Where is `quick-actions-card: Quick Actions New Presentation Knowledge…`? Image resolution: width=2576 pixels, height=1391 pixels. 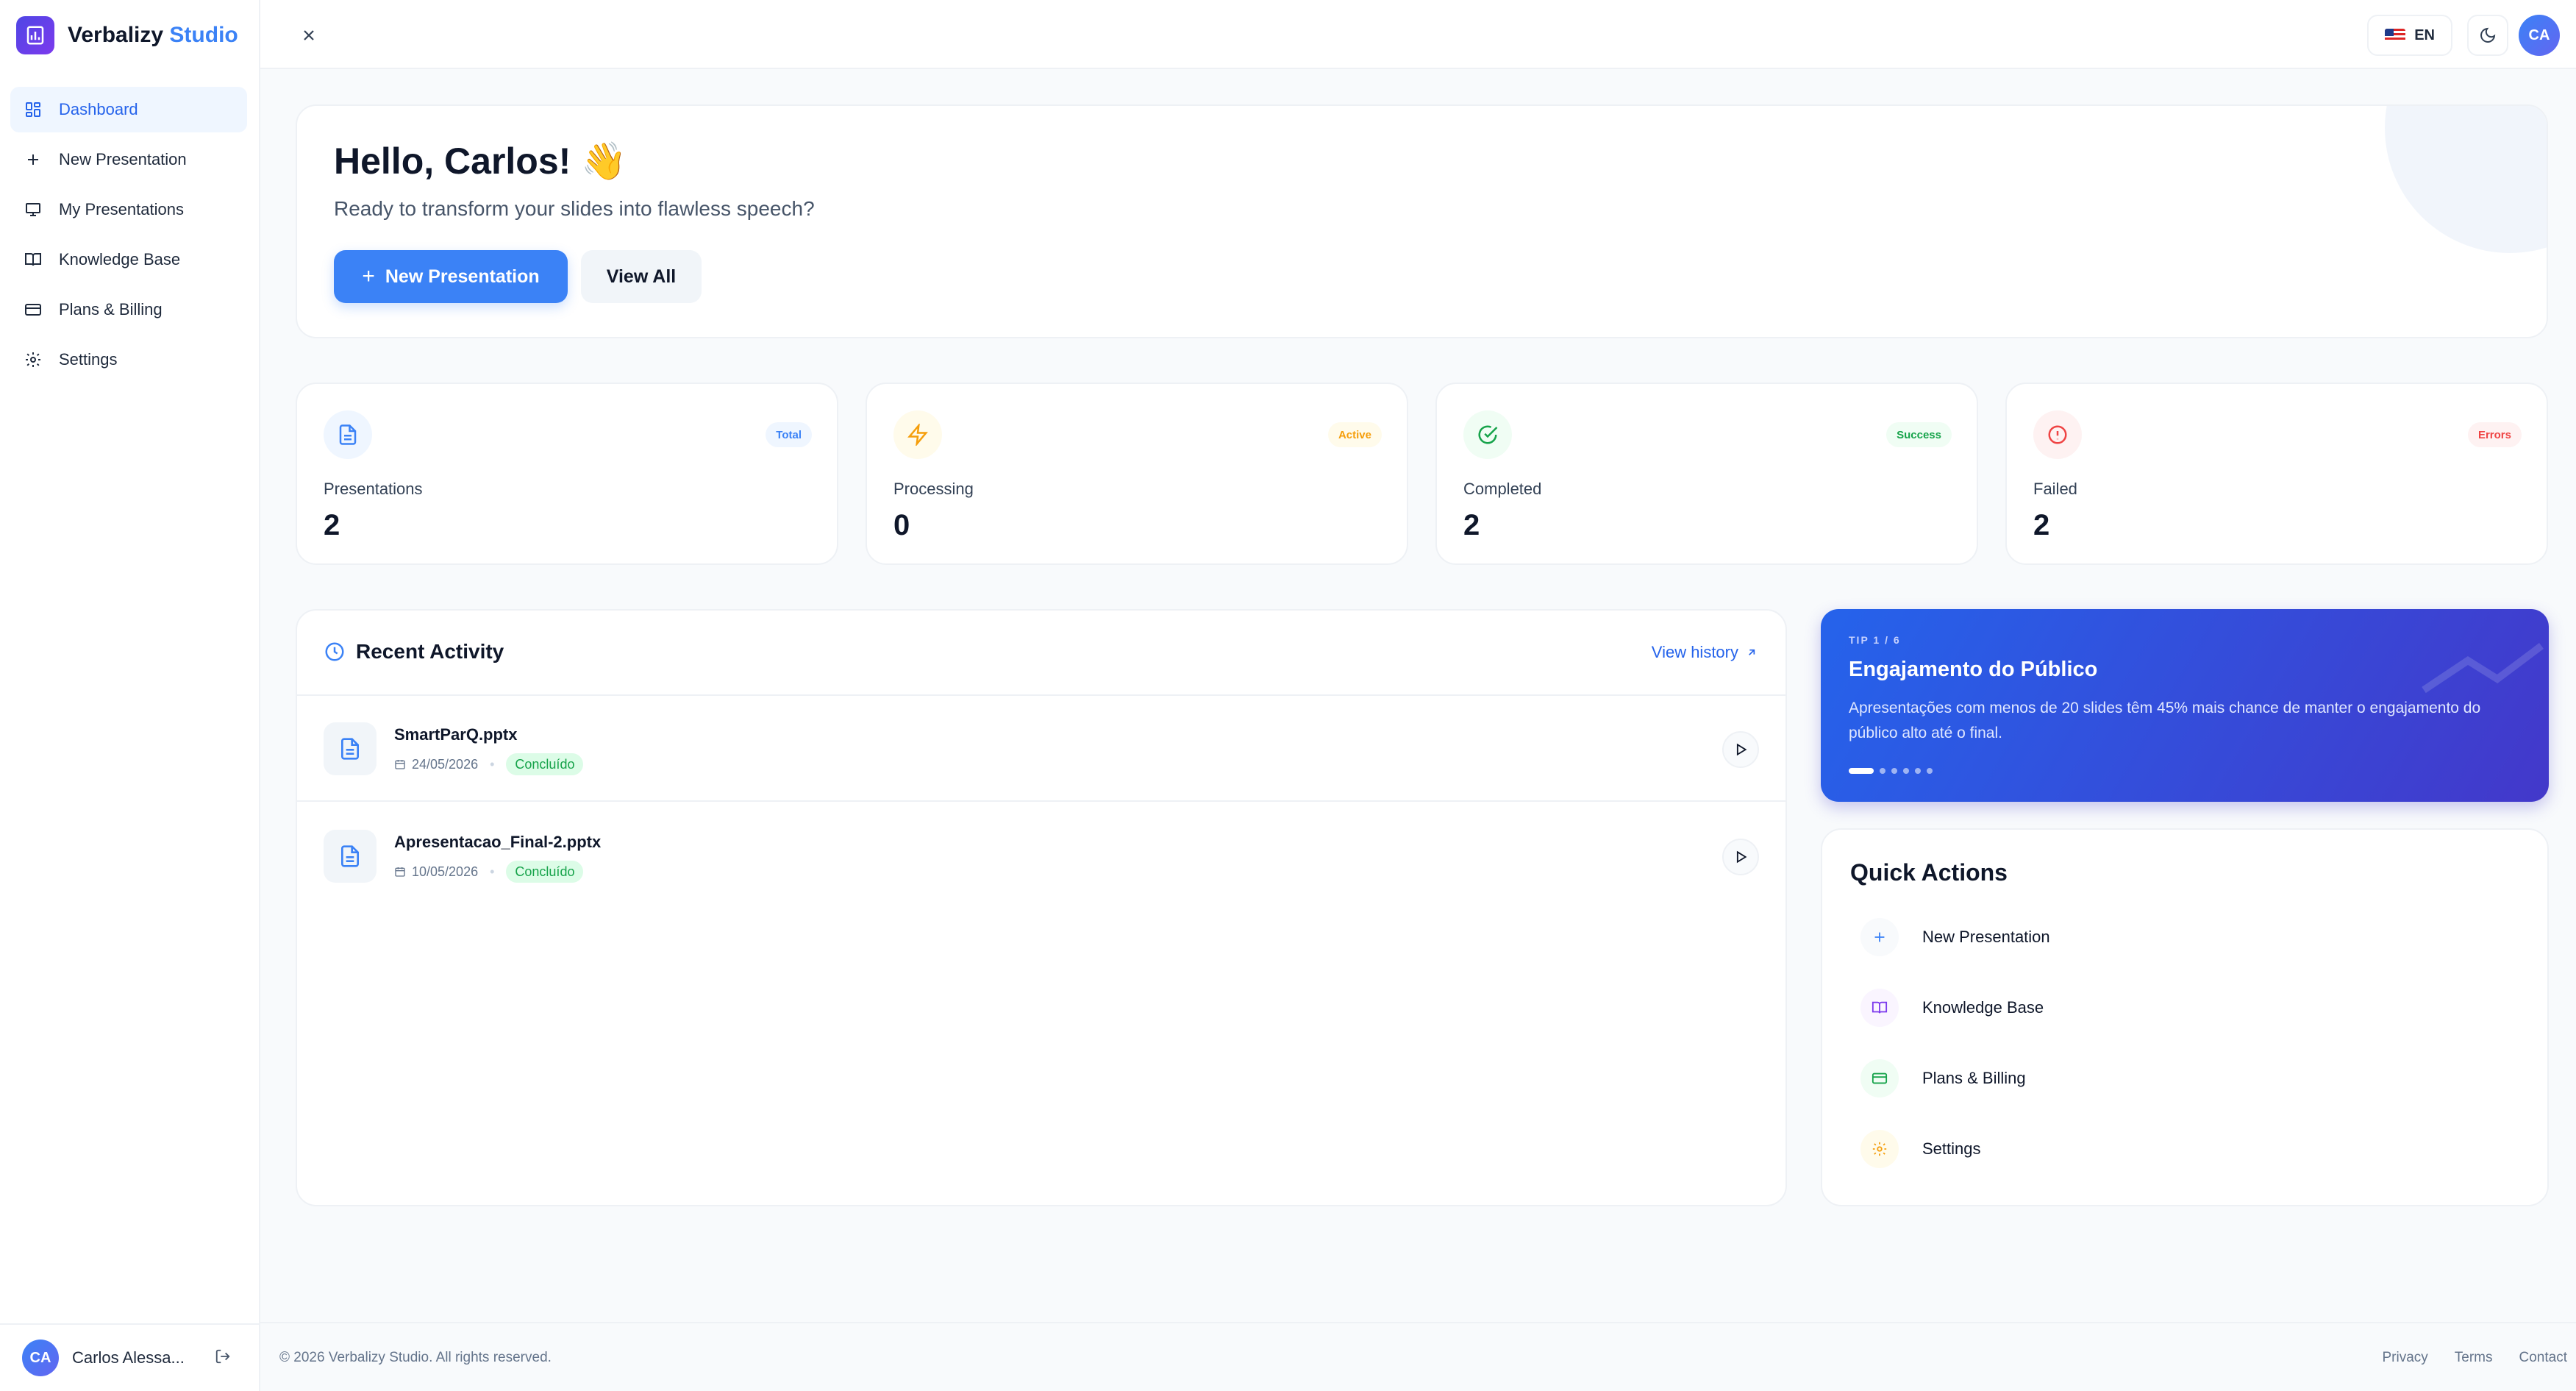
quick-actions-card: Quick Actions New Presentation Knowledge… is located at coordinates (2185, 1017).